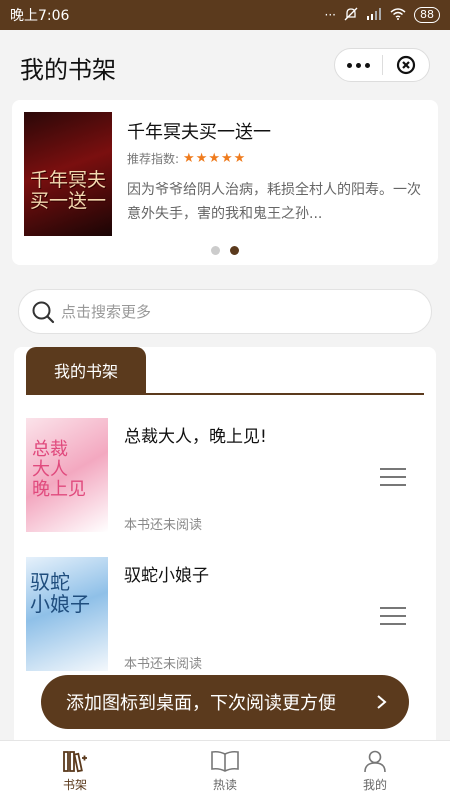 The height and width of the screenshot is (800, 450). Describe the element at coordinates (351, 15) in the screenshot. I see `mute-icon` at that location.